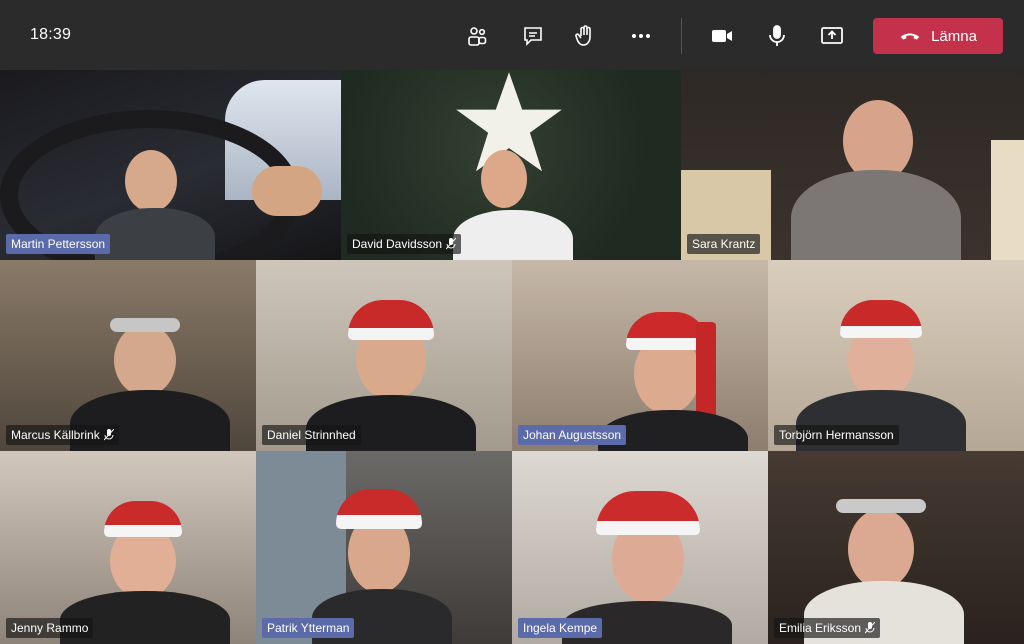  I want to click on microphone-button, so click(777, 36).